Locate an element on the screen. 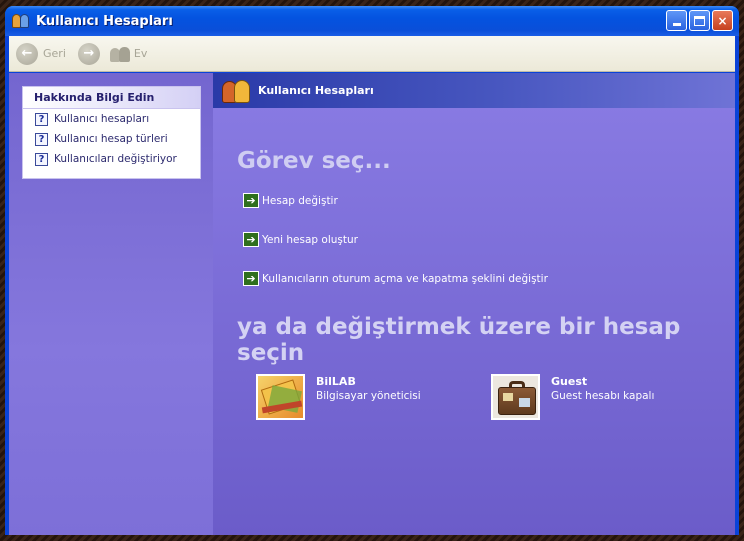 Image resolution: width=744 pixels, height=541 pixels. window-controls: × is located at coordinates (699, 20).